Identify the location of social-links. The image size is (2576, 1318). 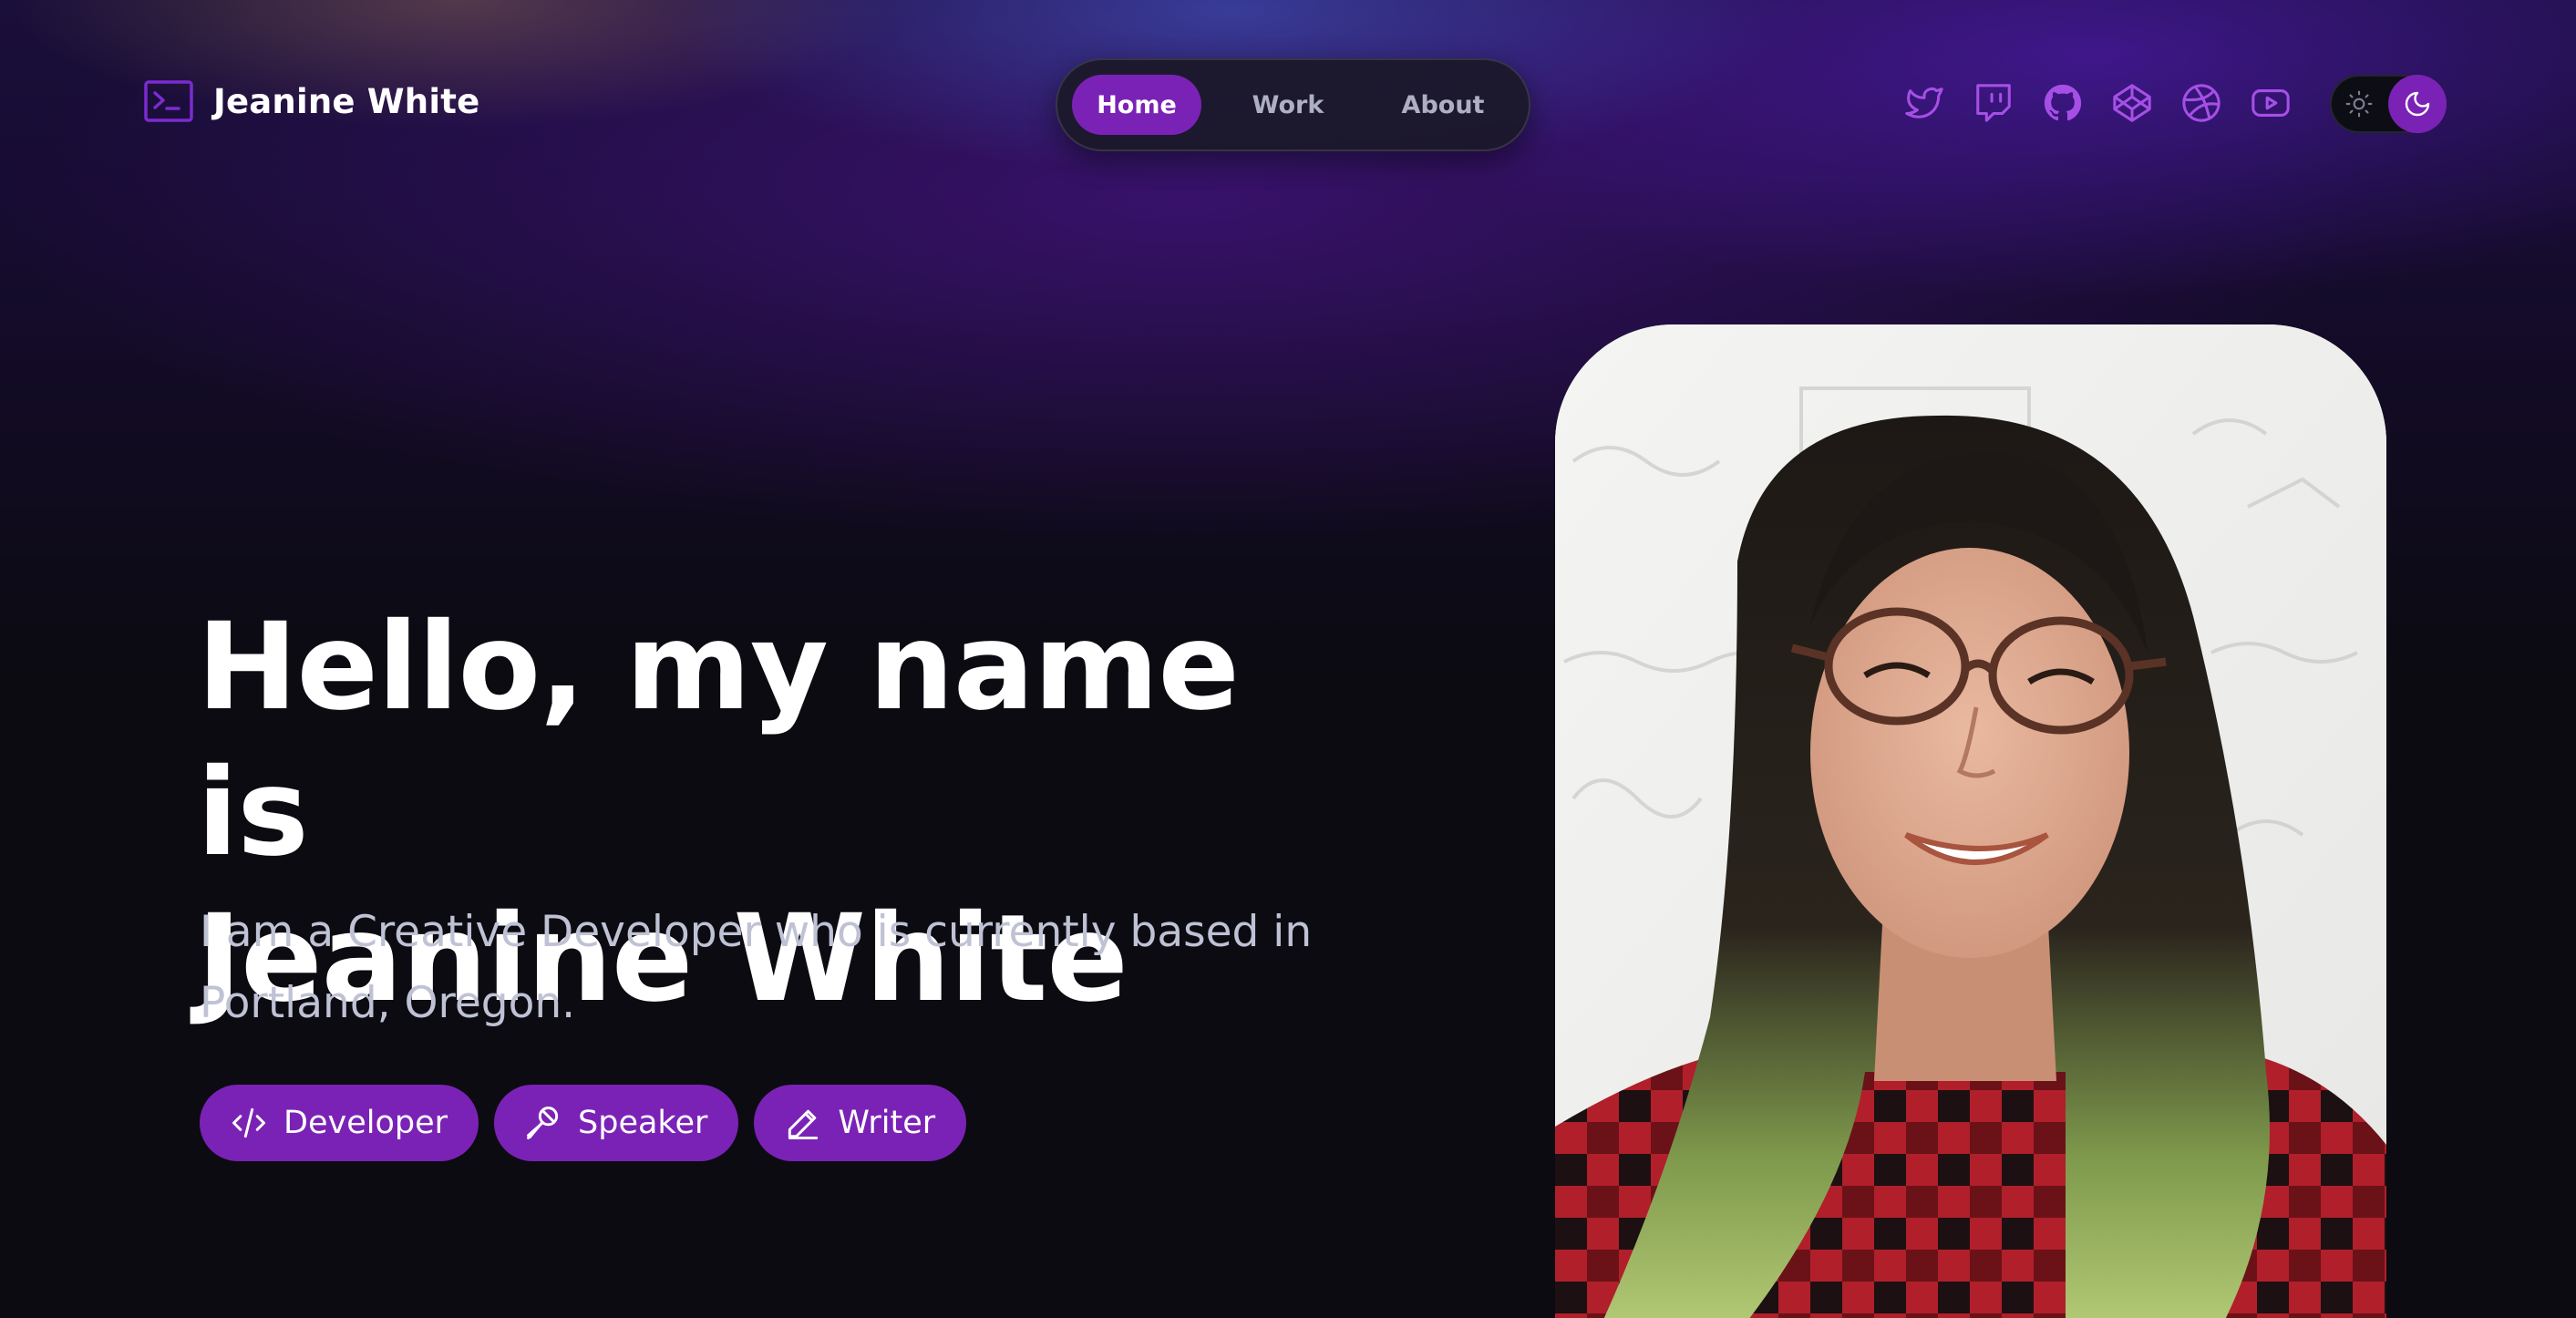
(2097, 103).